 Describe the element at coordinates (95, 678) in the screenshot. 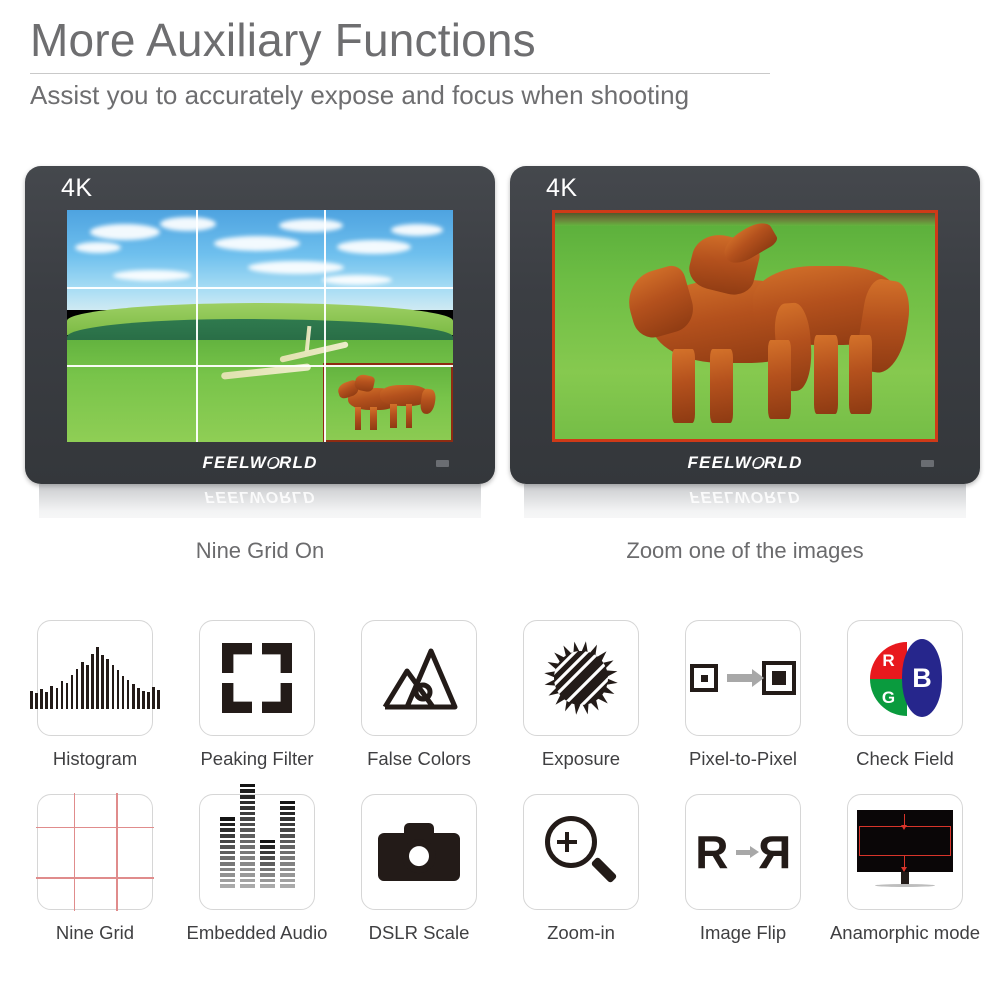

I see `histogram-icon` at that location.